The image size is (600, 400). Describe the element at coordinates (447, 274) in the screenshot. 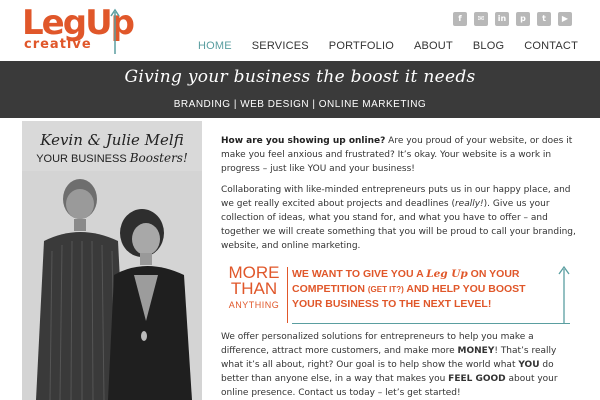

I see `callout-message-script: Leg Up` at that location.